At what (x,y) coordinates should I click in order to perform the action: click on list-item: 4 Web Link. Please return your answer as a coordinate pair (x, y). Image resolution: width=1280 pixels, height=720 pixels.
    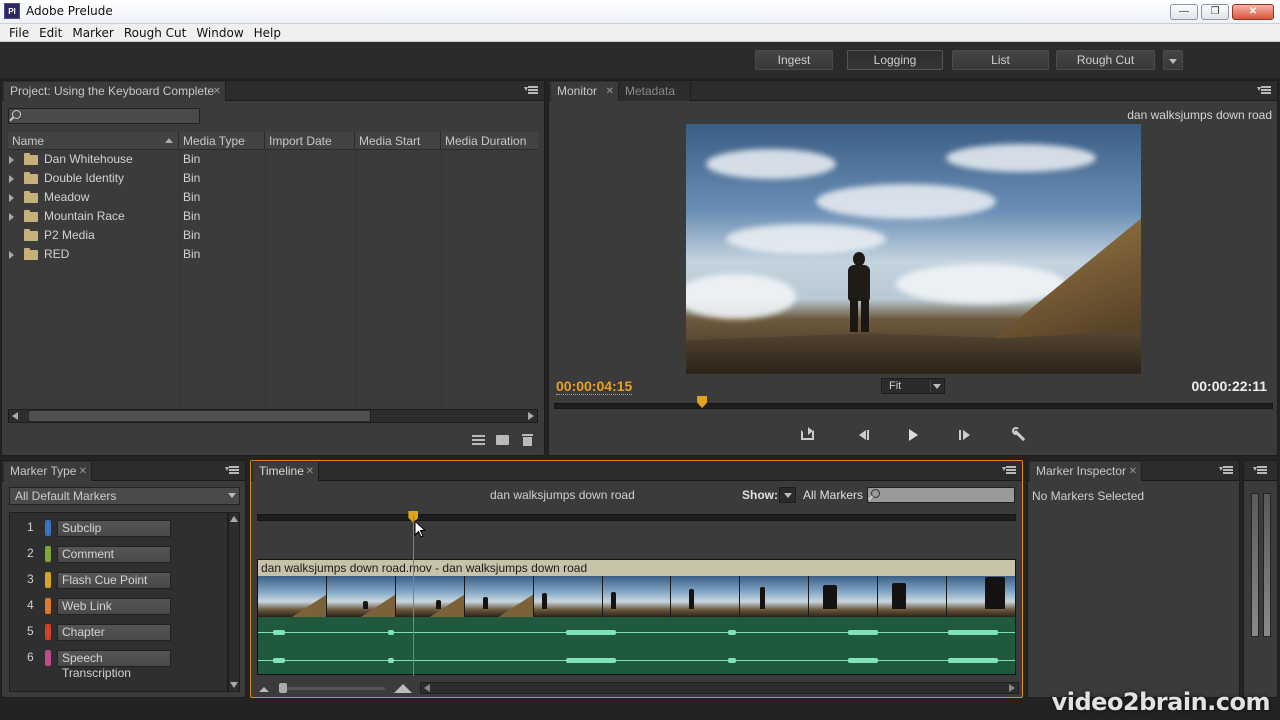
    Looking at the image, I should click on (119, 604).